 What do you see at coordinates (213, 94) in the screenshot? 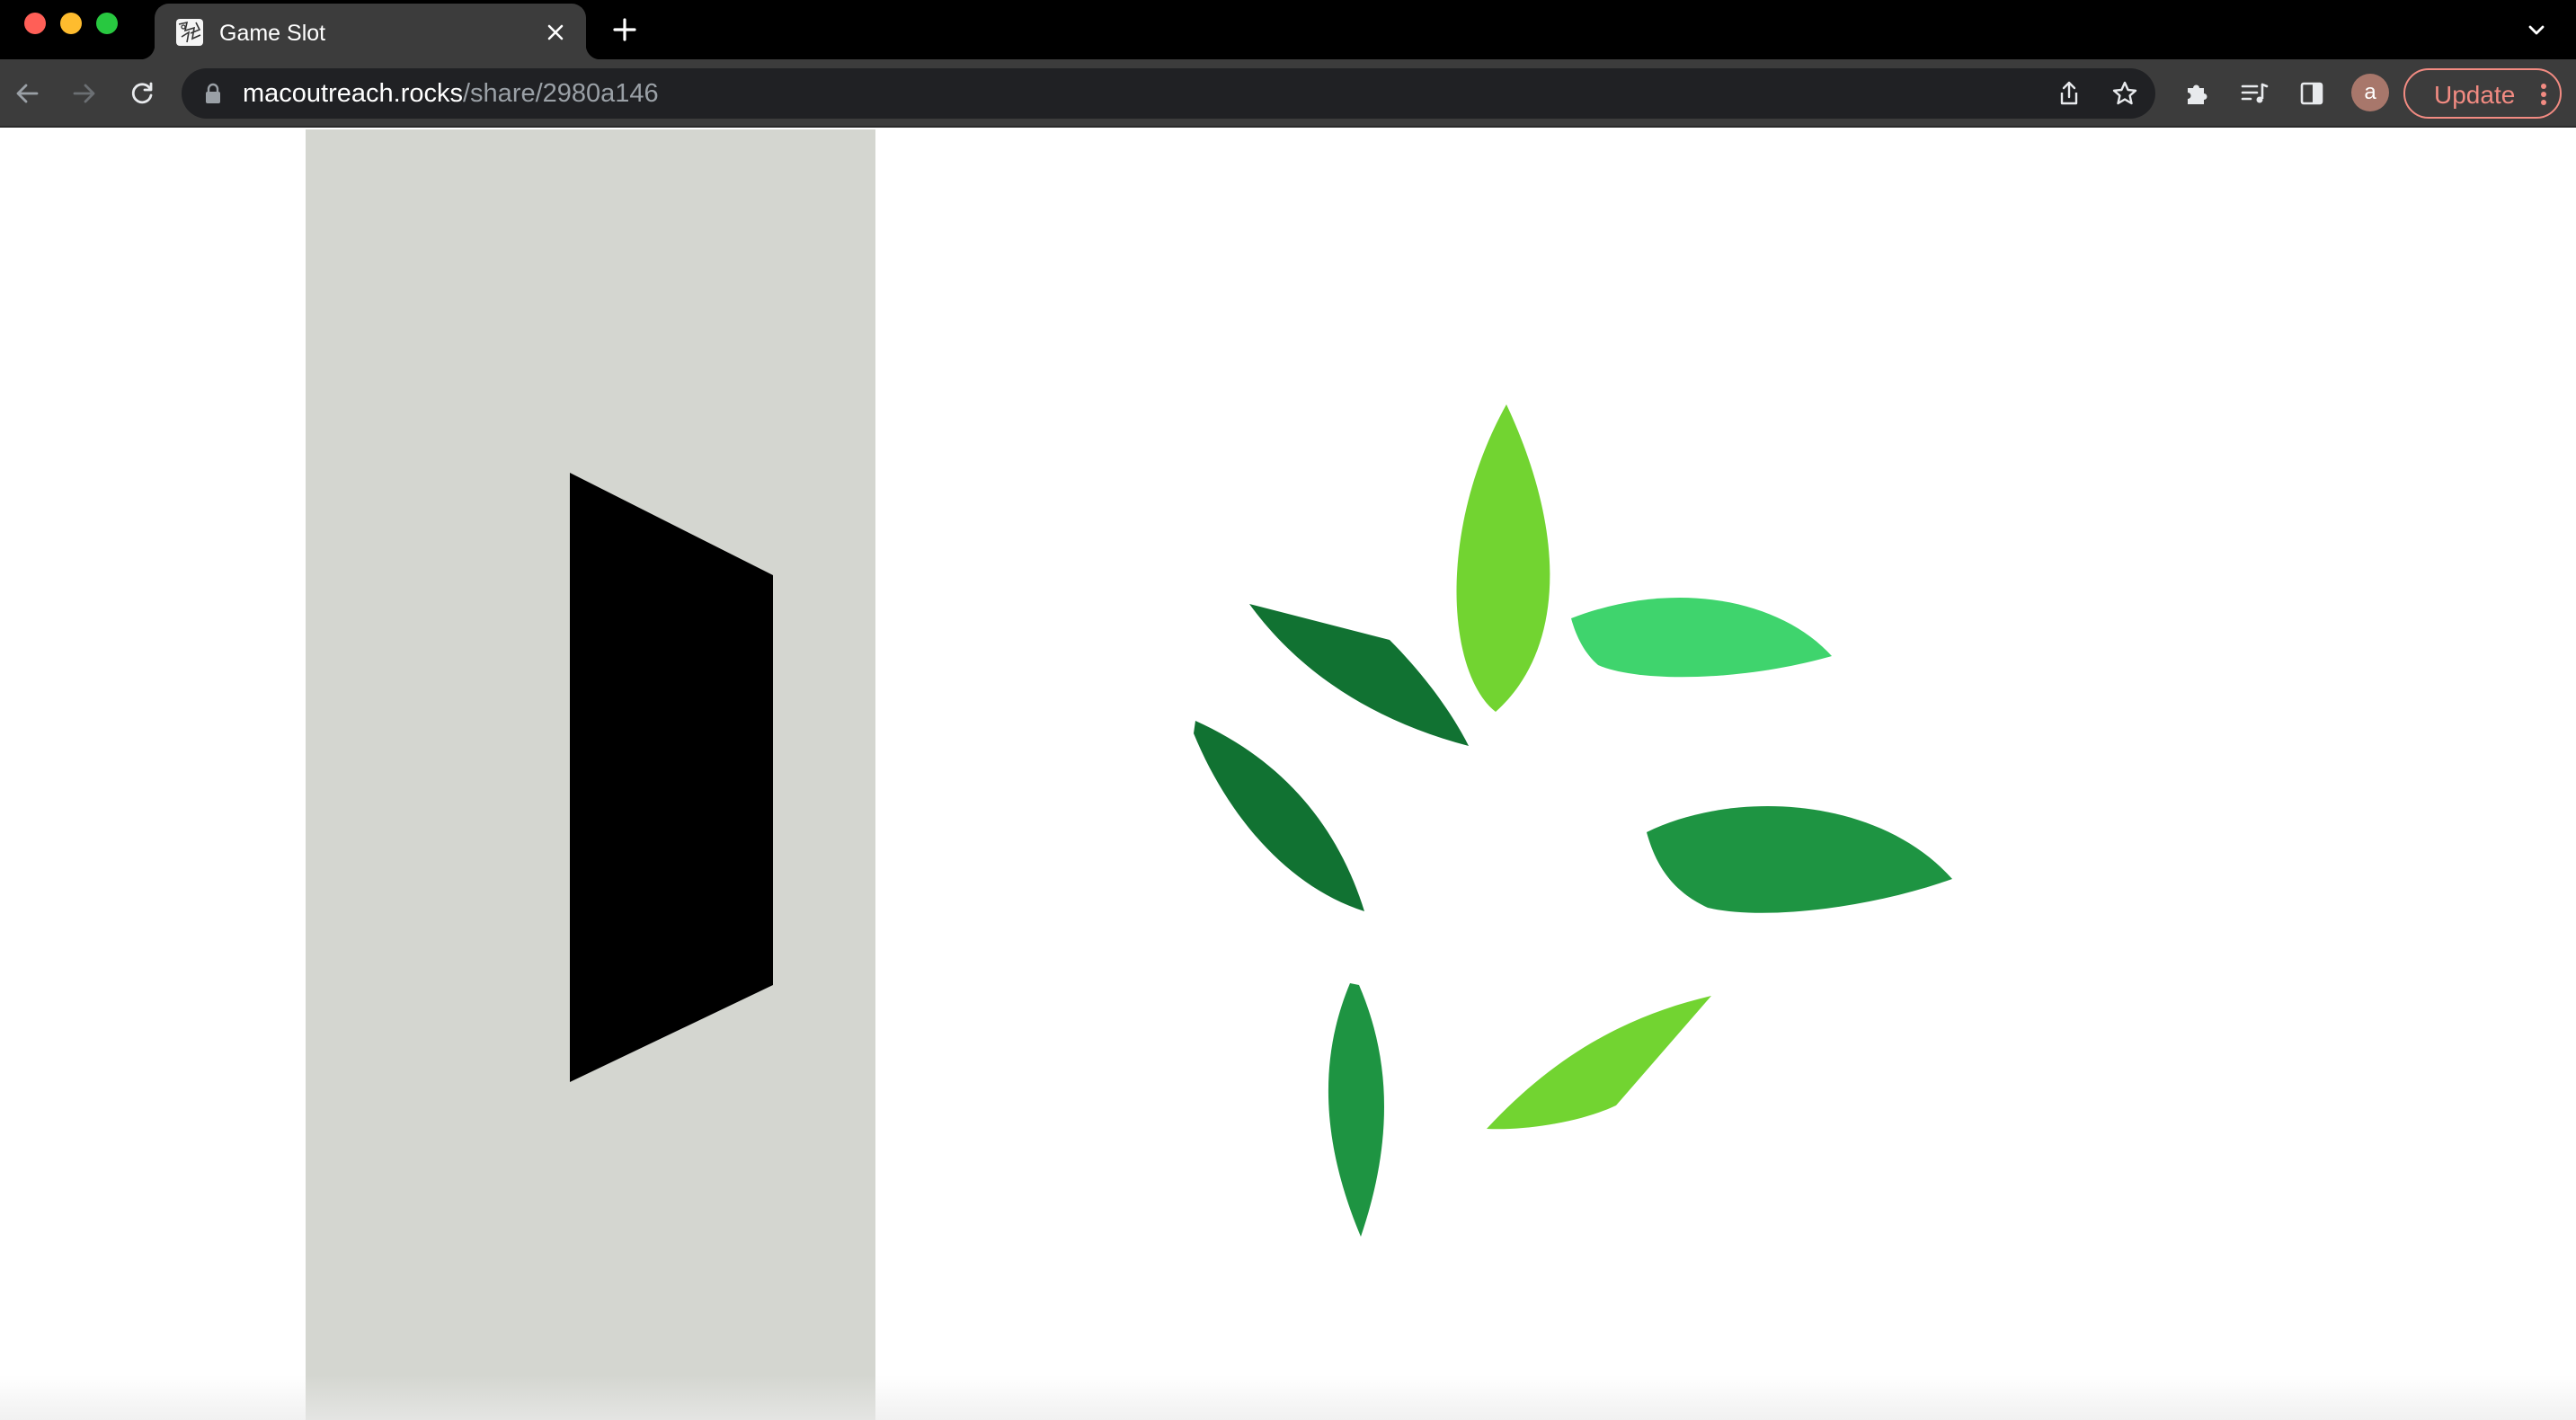
I see `lock-icon` at bounding box center [213, 94].